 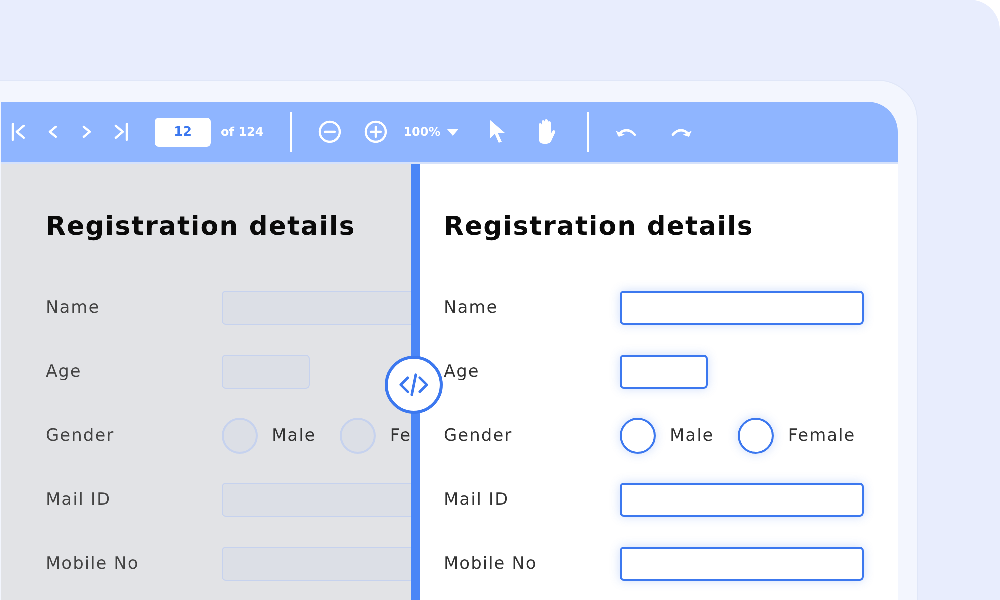 What do you see at coordinates (242, 132) in the screenshot?
I see `page-count: of 124` at bounding box center [242, 132].